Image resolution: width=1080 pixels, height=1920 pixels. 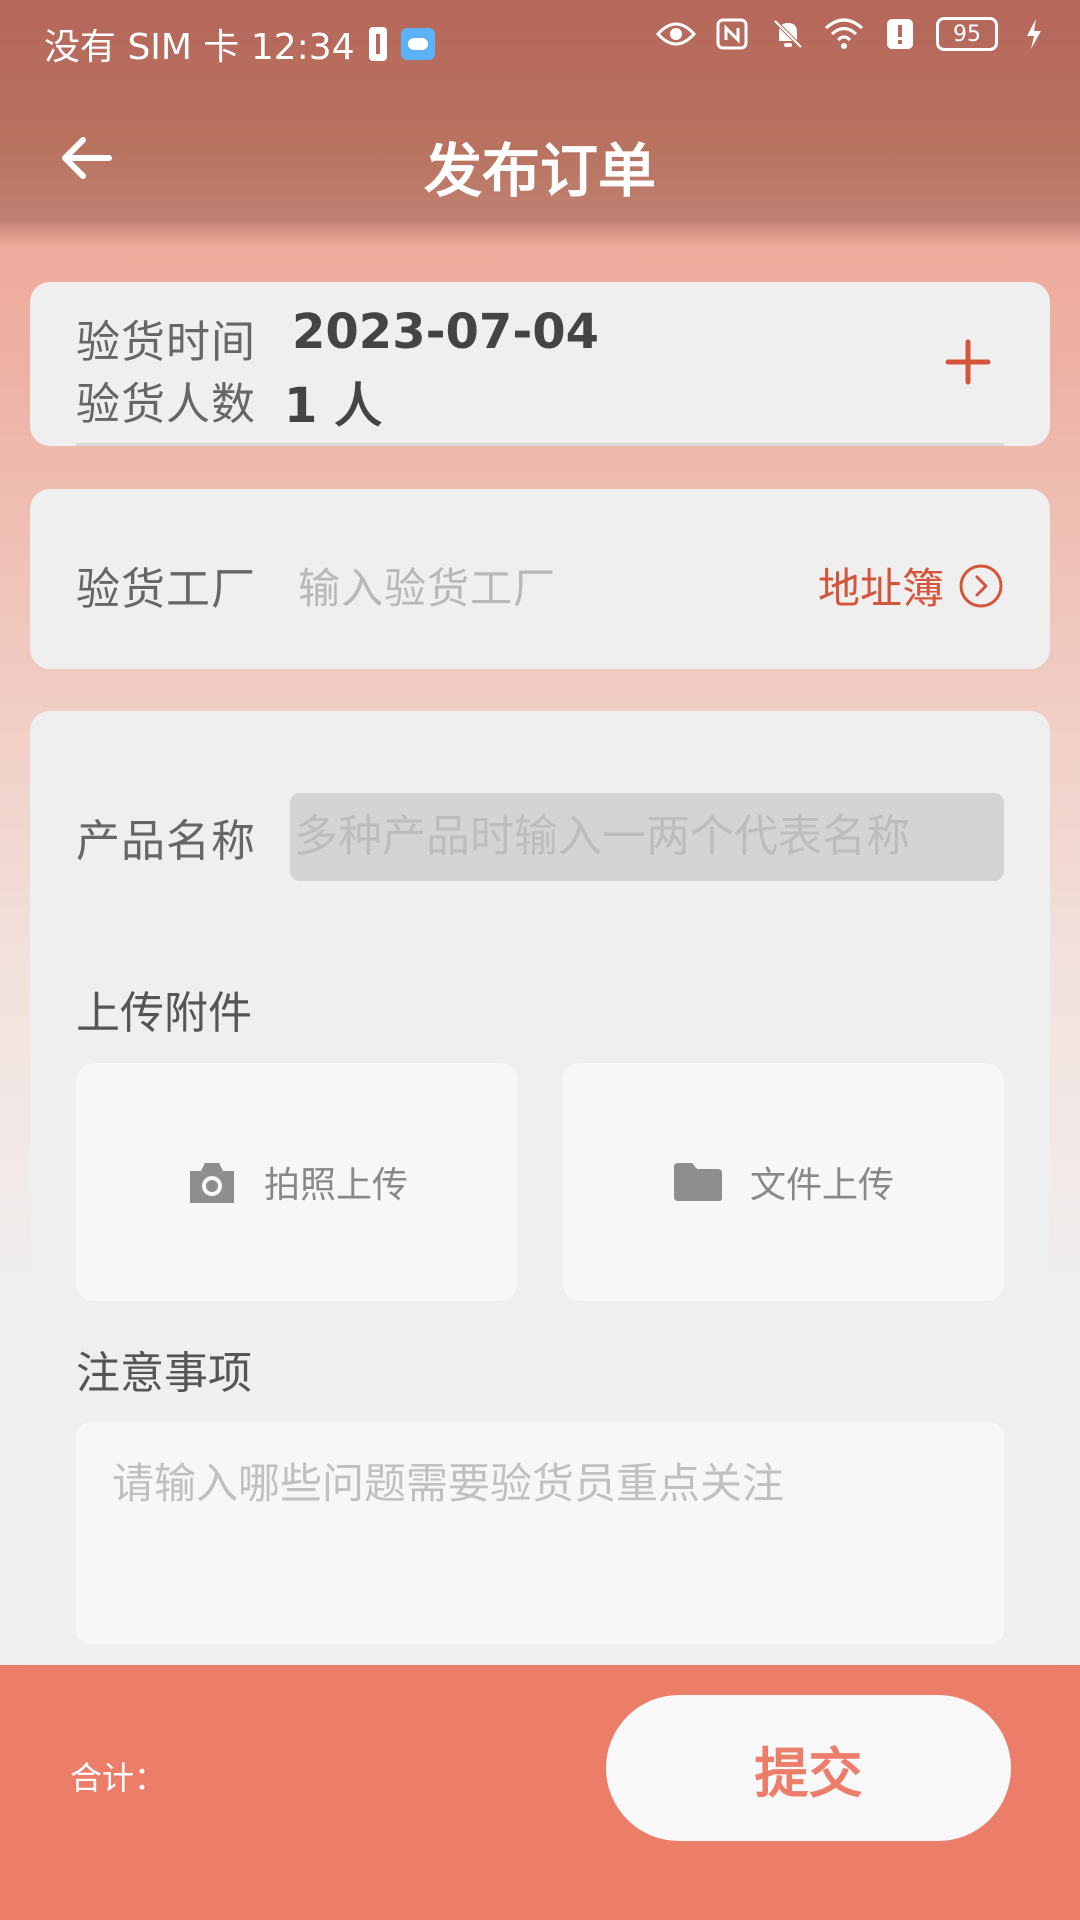 I want to click on factory-label: 验货工厂, so click(x=166, y=589).